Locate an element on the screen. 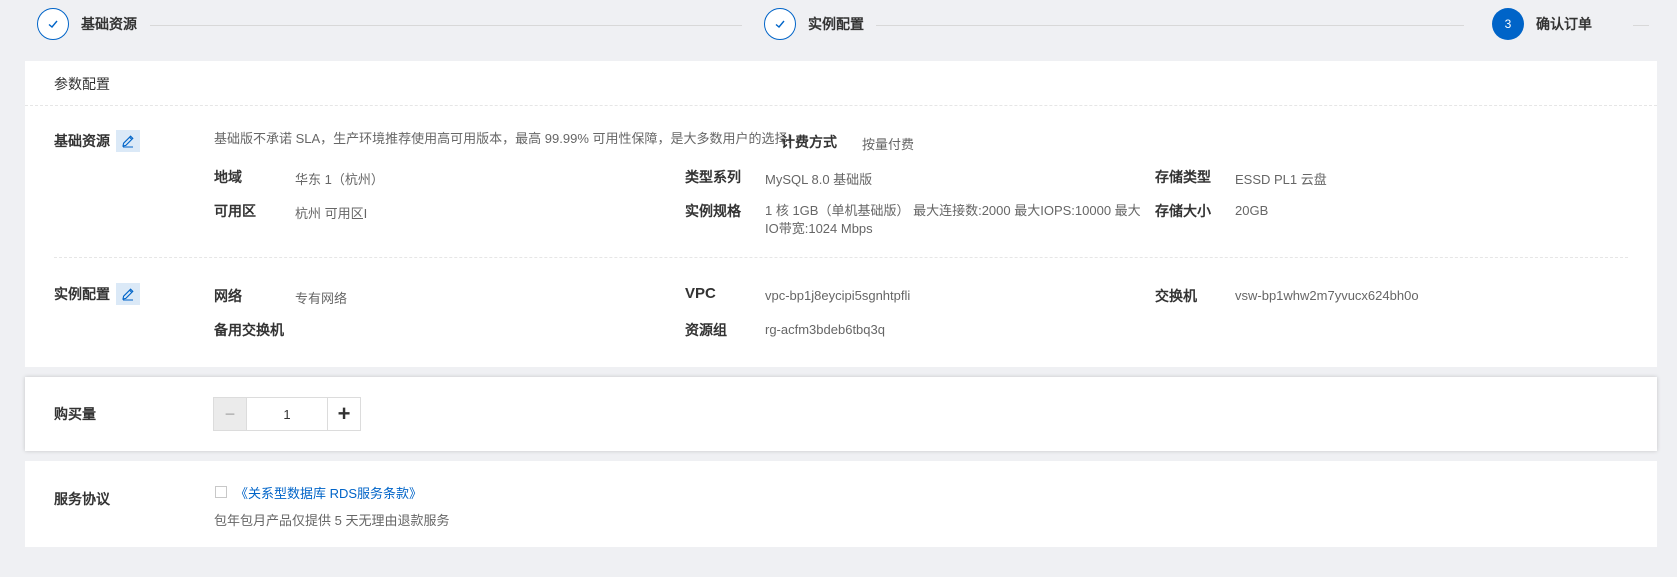 The image size is (1677, 577). network-key: 网络 is located at coordinates (228, 296).